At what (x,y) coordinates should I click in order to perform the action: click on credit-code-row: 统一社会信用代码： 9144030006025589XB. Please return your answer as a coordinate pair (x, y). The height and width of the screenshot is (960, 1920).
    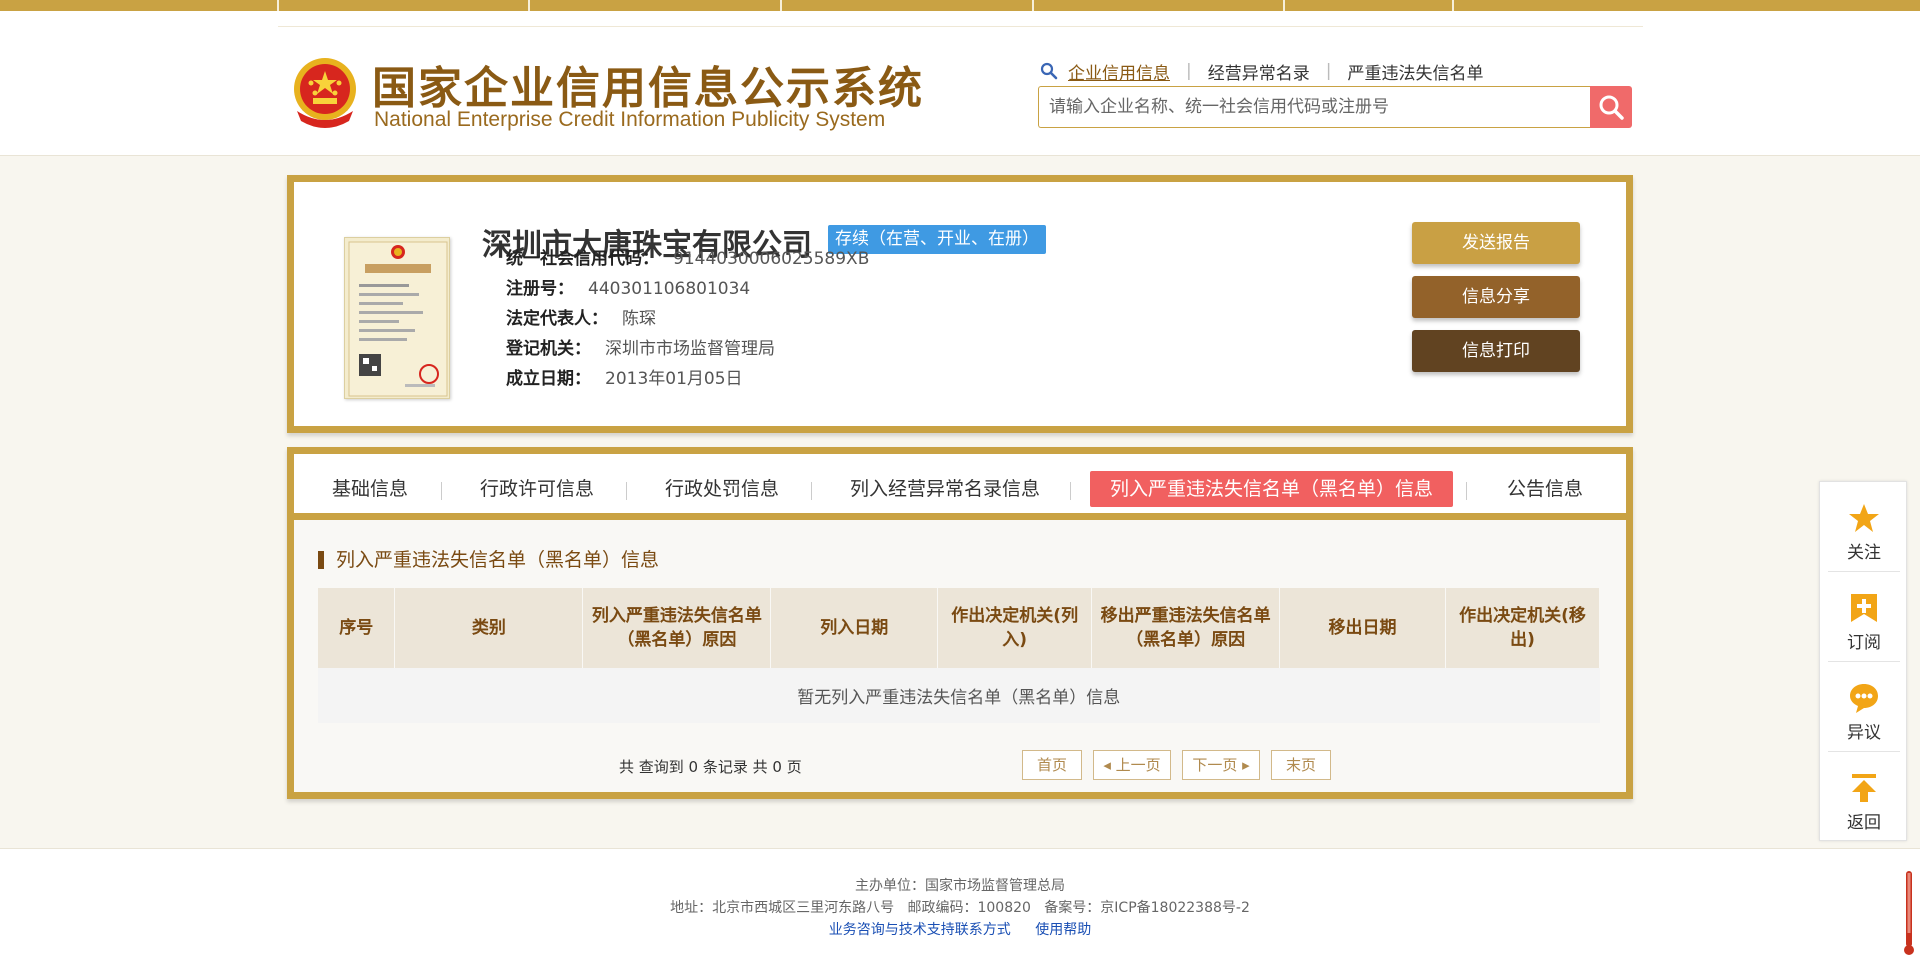
    Looking at the image, I should click on (687, 259).